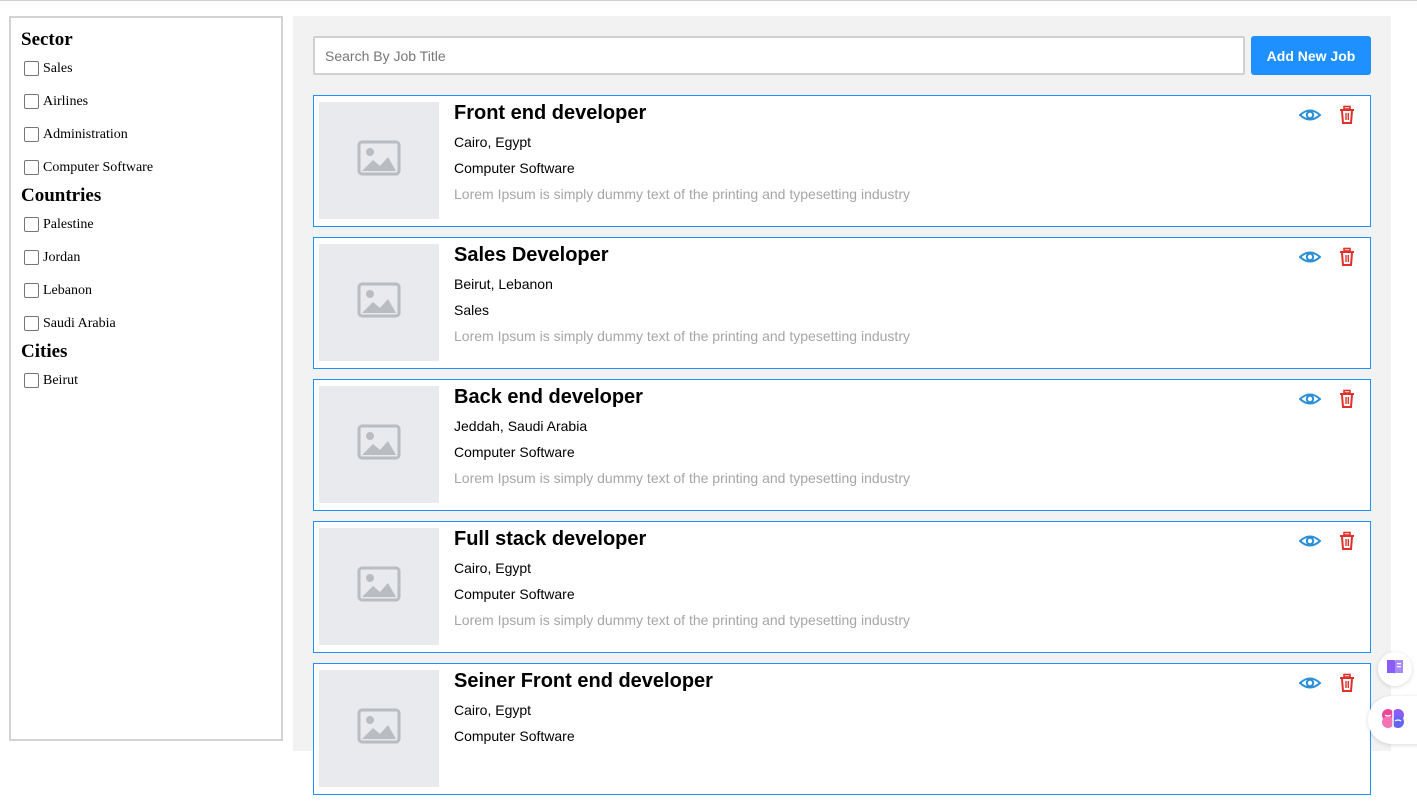 Image resolution: width=1417 pixels, height=805 pixels. I want to click on filter-option-label: Beirut, so click(60, 380).